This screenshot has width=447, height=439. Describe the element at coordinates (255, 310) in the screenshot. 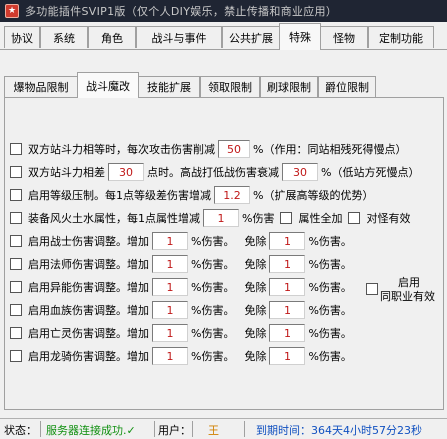

I see `vampire-reduce-label: 免除` at that location.